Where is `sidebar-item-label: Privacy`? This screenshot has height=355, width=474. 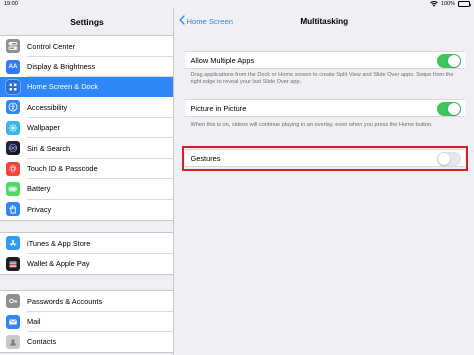 sidebar-item-label: Privacy is located at coordinates (39, 209).